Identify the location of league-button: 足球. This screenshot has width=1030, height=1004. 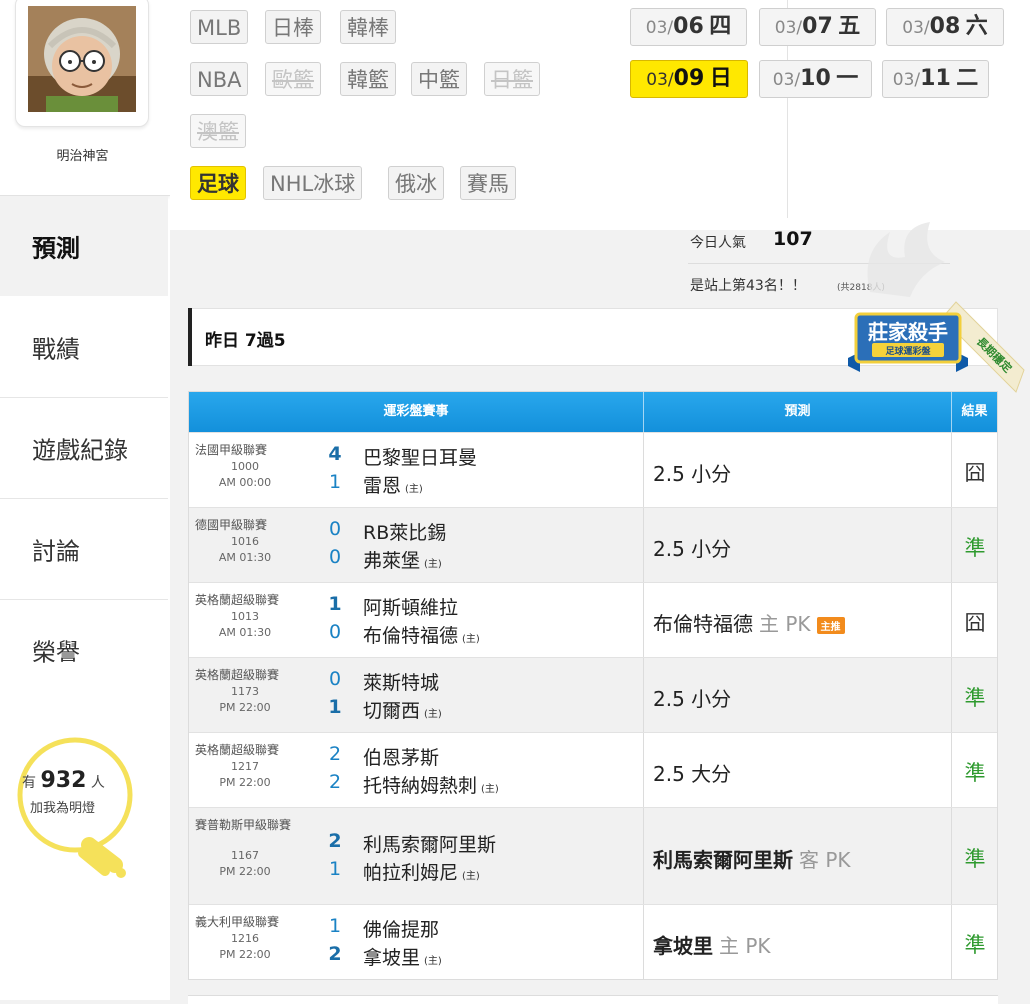
(218, 183).